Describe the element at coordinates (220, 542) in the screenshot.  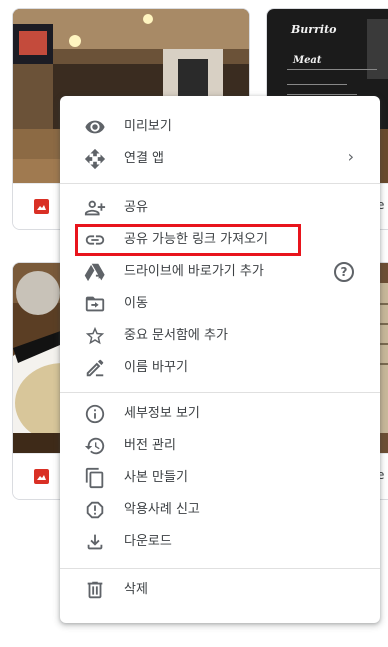
I see `menu-item-download: 다운로드` at that location.